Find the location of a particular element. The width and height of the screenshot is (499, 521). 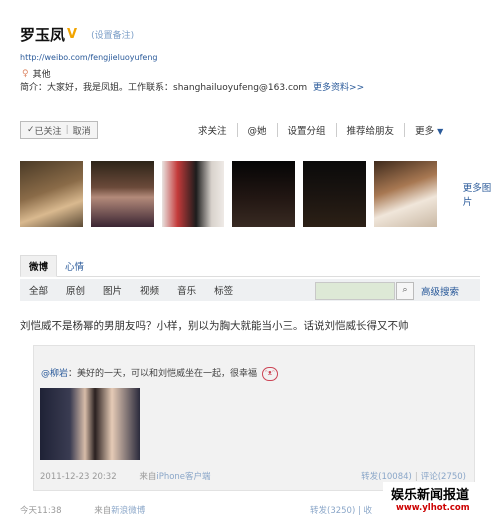

repost-content: @柳岩：美好的一天，可以和刘恺威坐在一起，很幸福 ᵔᴥᵔ is located at coordinates (159, 373).